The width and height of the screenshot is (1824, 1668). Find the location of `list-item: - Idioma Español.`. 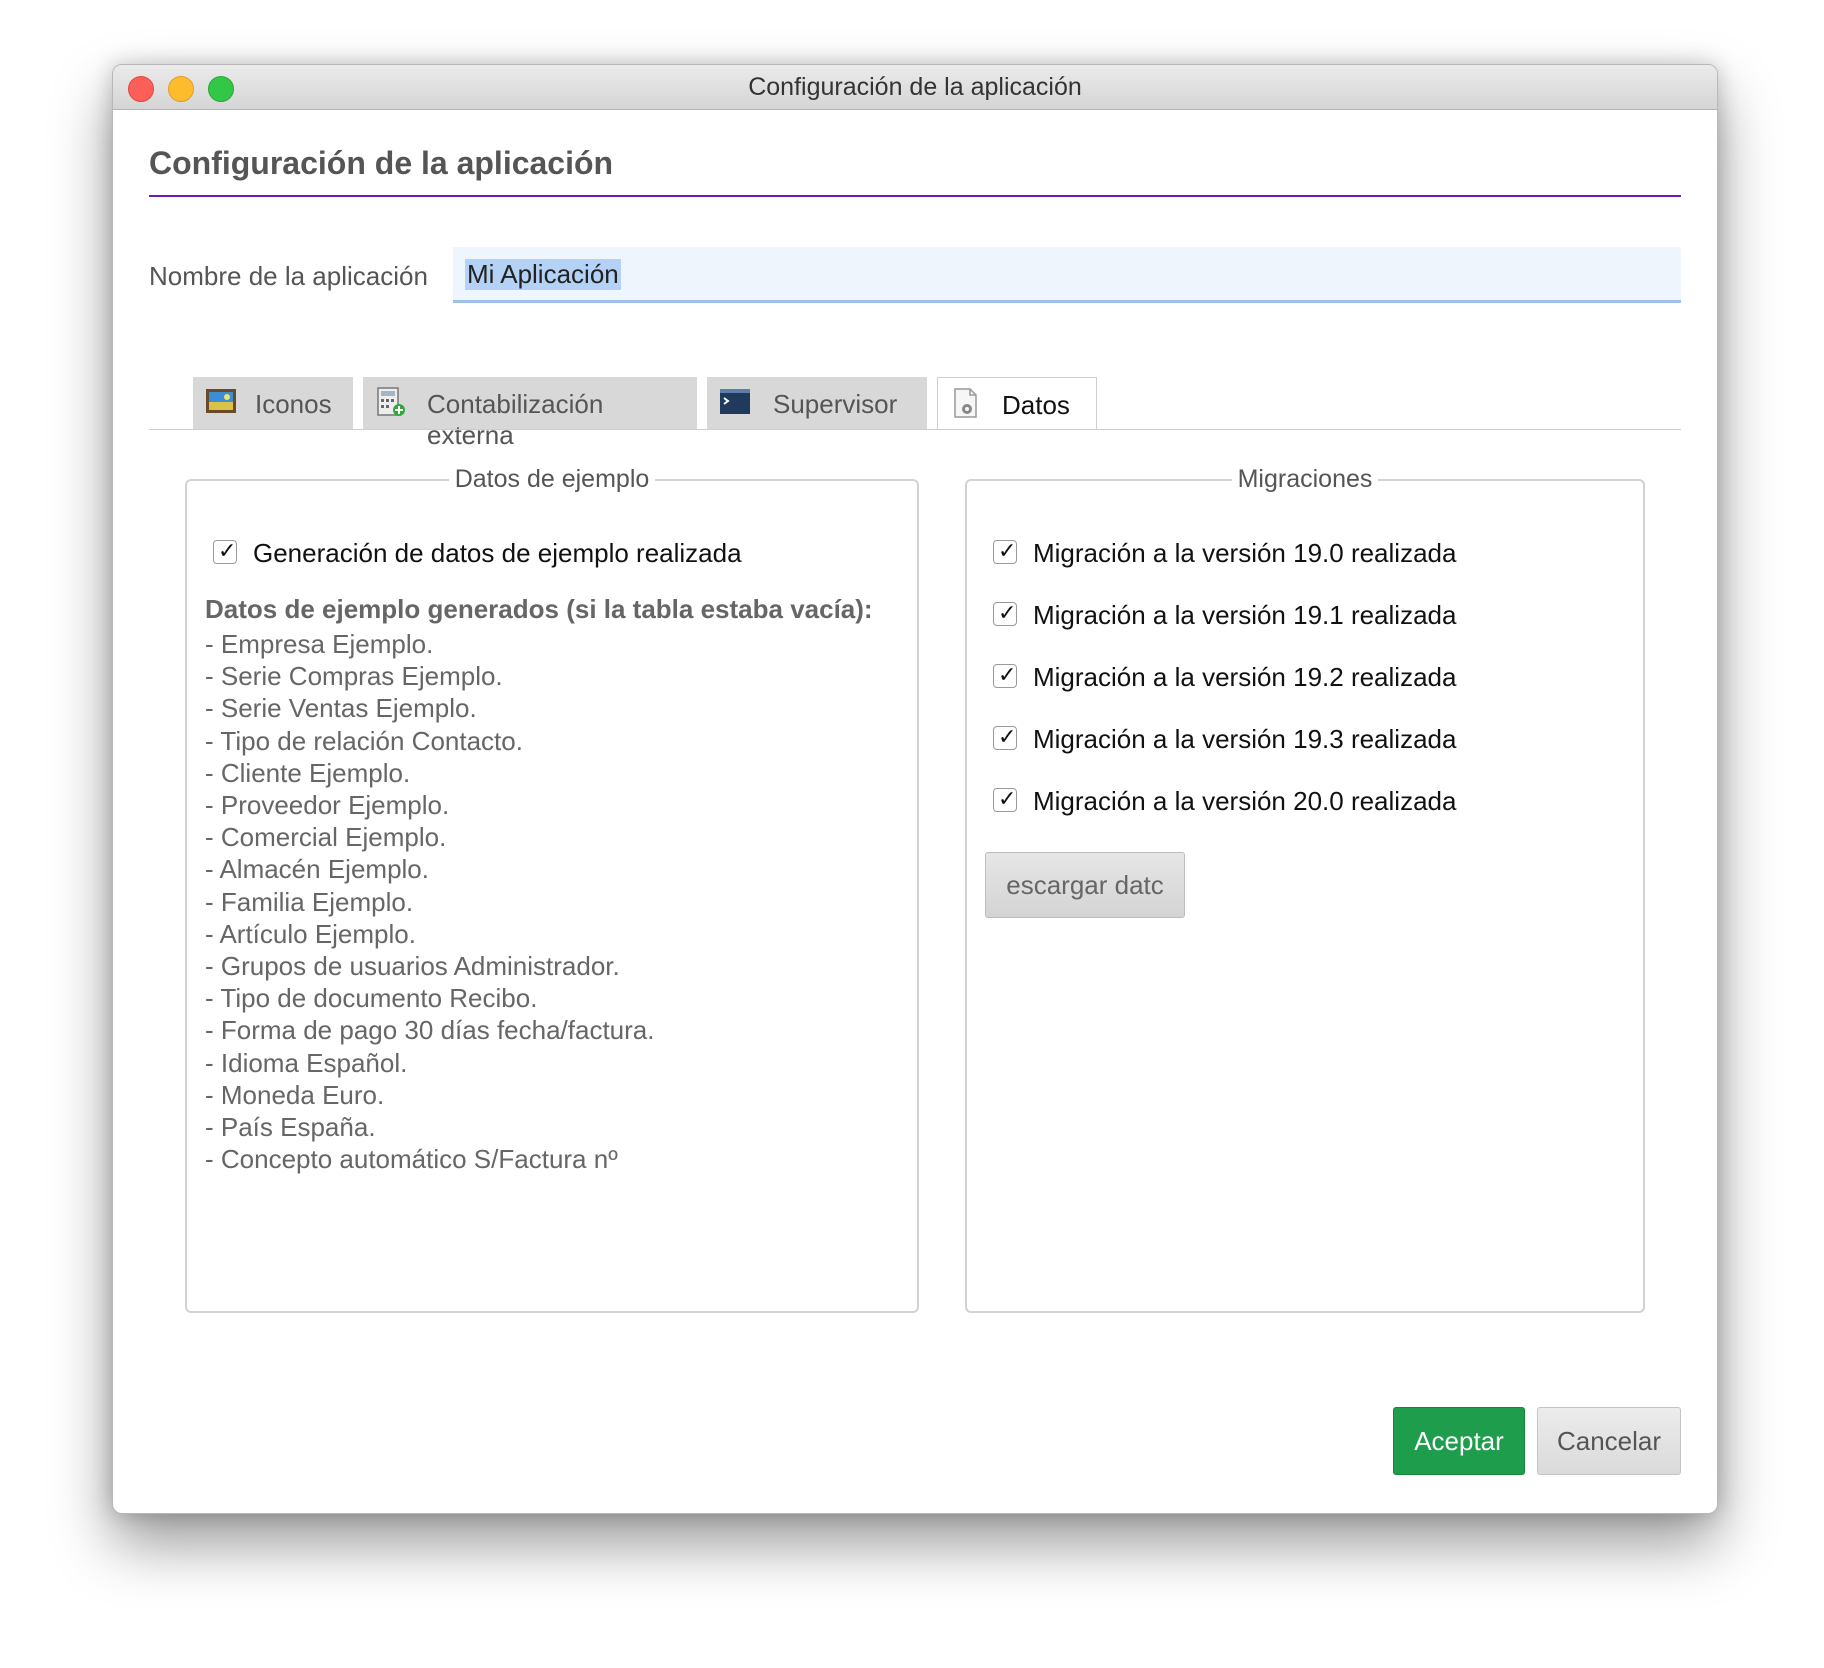

list-item: - Idioma Español. is located at coordinates (306, 1062).